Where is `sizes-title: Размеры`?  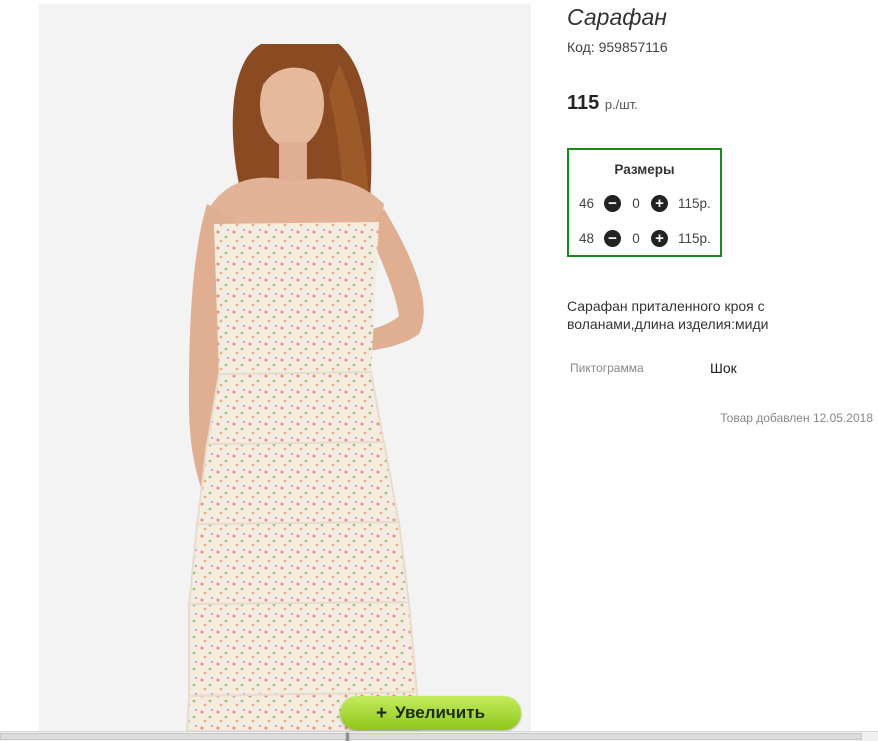 sizes-title: Размеры is located at coordinates (644, 169).